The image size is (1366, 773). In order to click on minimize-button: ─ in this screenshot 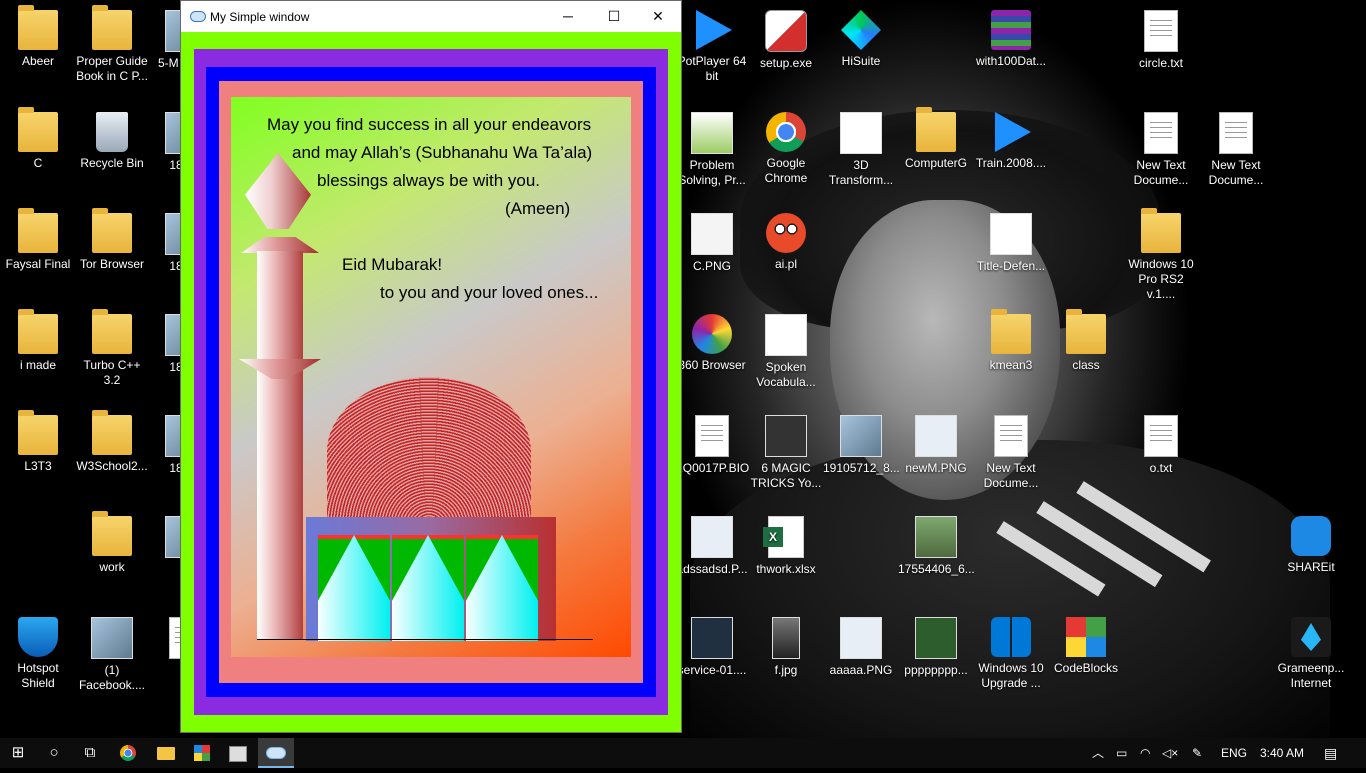, I will do `click(568, 16)`.